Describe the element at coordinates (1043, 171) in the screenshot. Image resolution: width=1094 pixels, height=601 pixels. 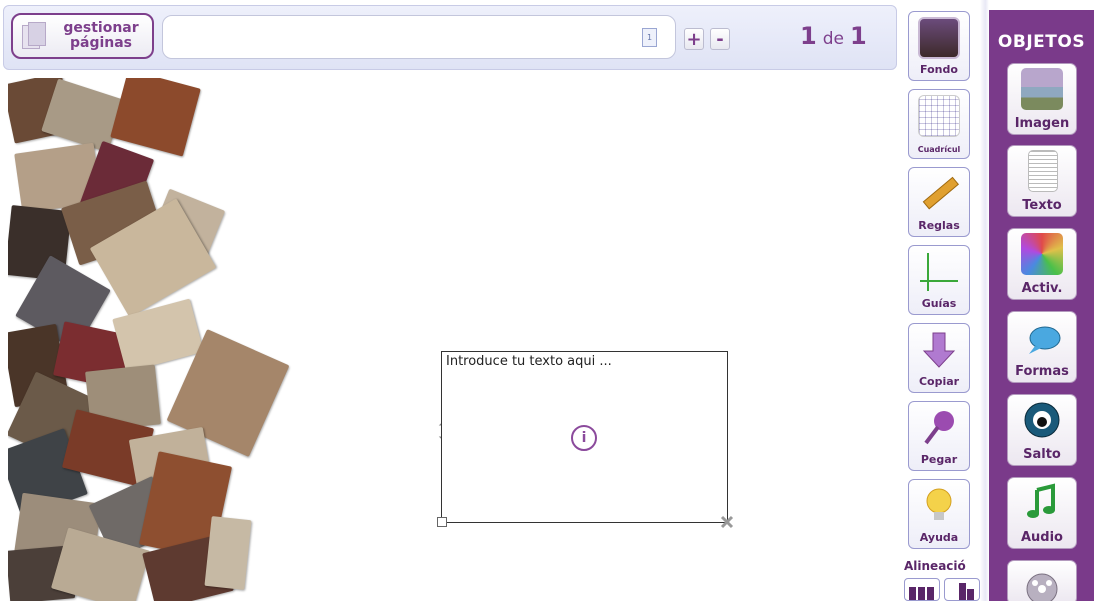
I see `document-icon` at that location.